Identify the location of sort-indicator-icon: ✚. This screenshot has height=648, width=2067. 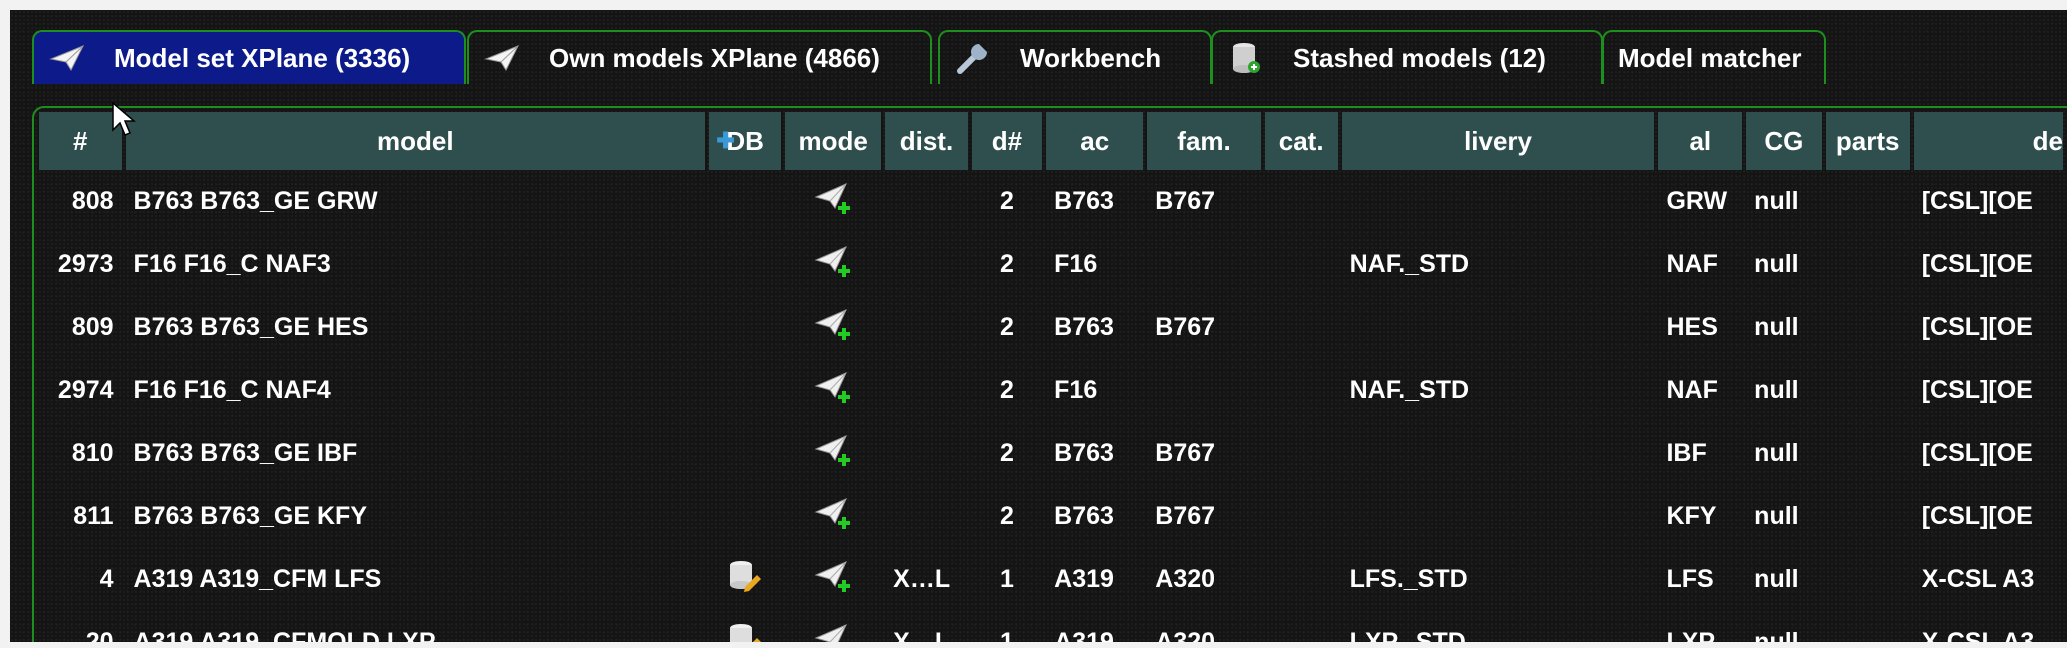
(725, 140).